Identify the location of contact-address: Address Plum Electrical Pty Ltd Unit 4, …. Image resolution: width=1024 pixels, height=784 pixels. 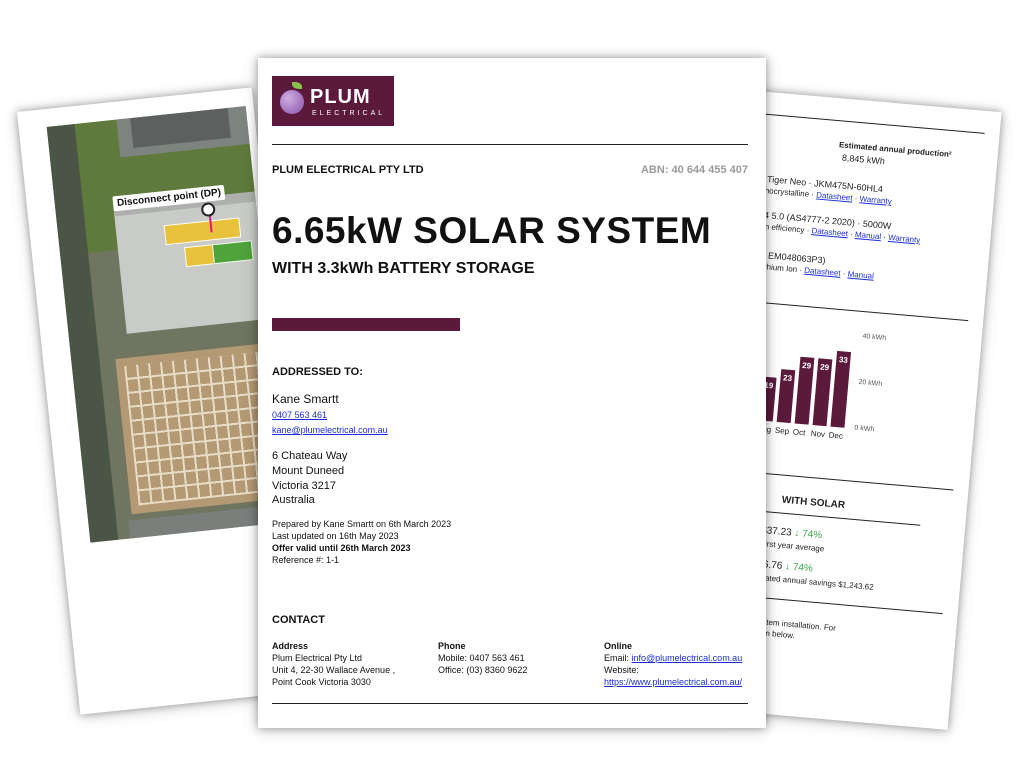
(334, 664).